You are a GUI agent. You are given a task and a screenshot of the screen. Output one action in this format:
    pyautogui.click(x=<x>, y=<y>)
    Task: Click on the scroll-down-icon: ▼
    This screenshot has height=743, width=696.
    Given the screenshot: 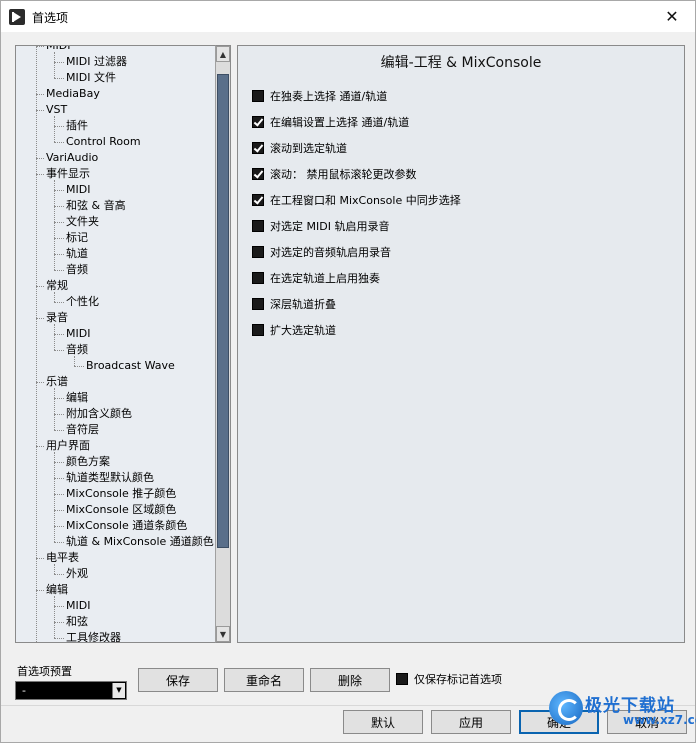 What is the action you would take?
    pyautogui.click(x=223, y=634)
    